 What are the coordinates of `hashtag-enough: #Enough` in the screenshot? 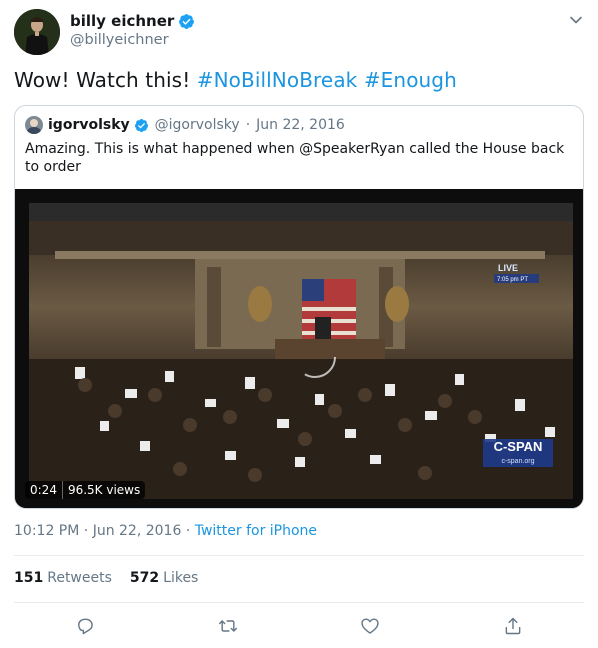 It's located at (410, 80).